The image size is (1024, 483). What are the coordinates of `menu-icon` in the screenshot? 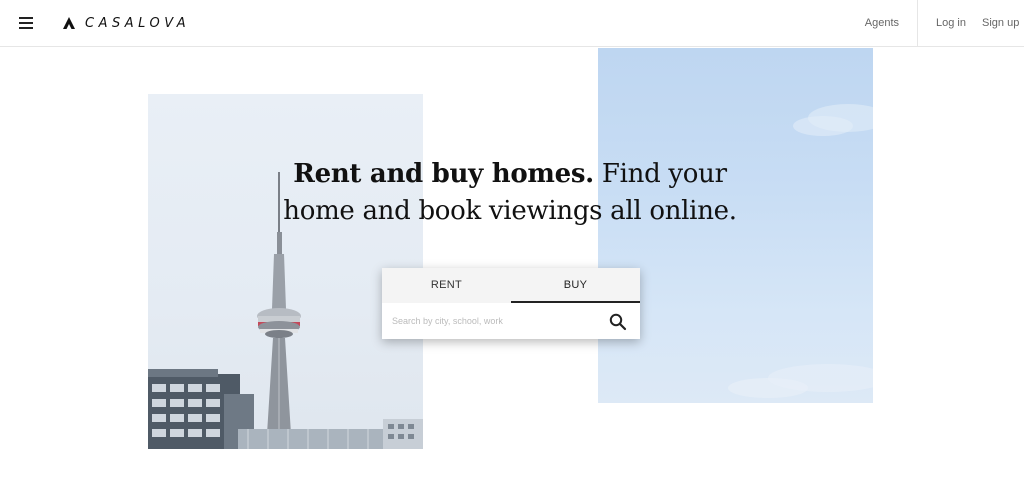 It's located at (26, 23).